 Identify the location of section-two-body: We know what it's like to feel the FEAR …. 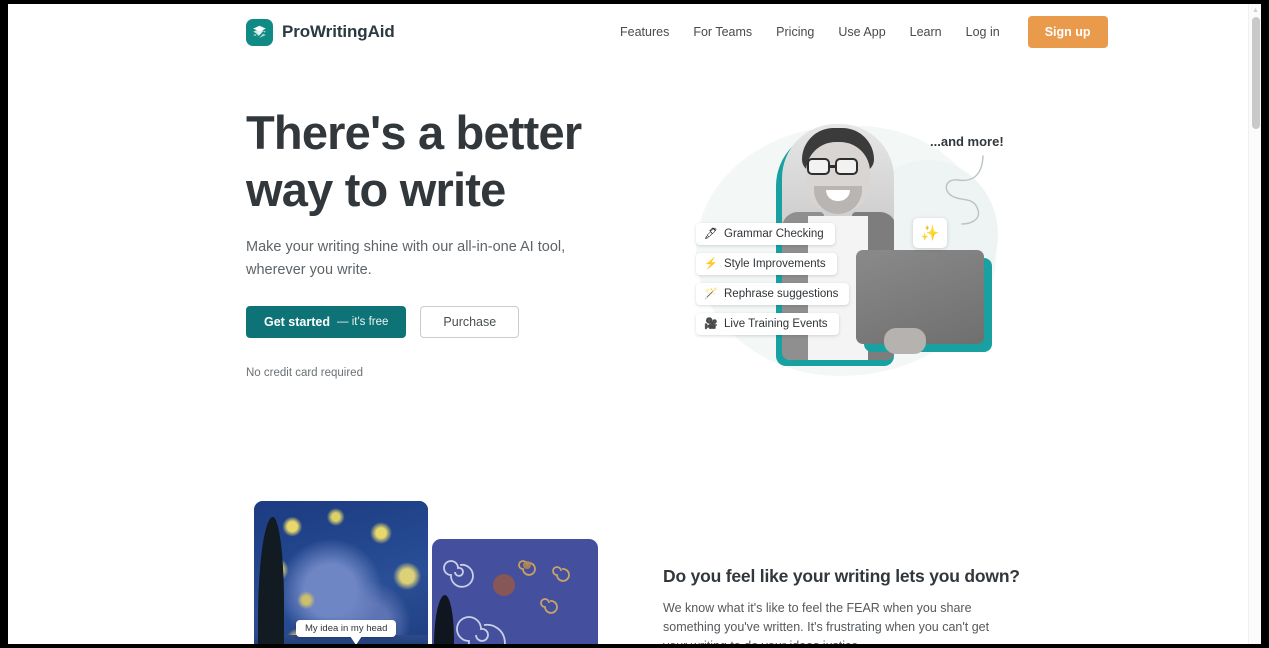
(826, 622).